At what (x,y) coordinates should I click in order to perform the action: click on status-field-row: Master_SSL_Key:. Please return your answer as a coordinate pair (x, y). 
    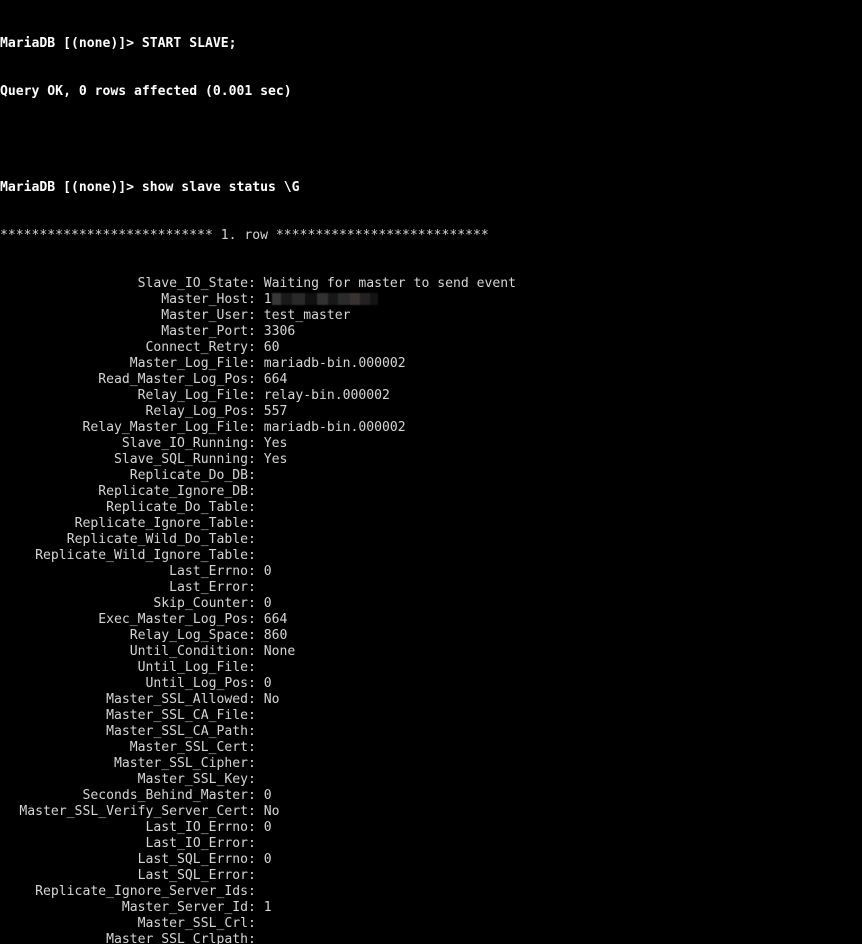
    Looking at the image, I should click on (431, 780).